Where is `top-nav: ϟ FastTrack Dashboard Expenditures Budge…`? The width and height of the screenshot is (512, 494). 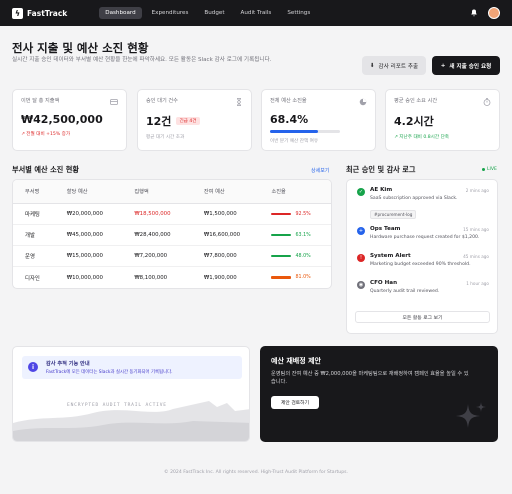 top-nav: ϟ FastTrack Dashboard Expenditures Budge… is located at coordinates (256, 13).